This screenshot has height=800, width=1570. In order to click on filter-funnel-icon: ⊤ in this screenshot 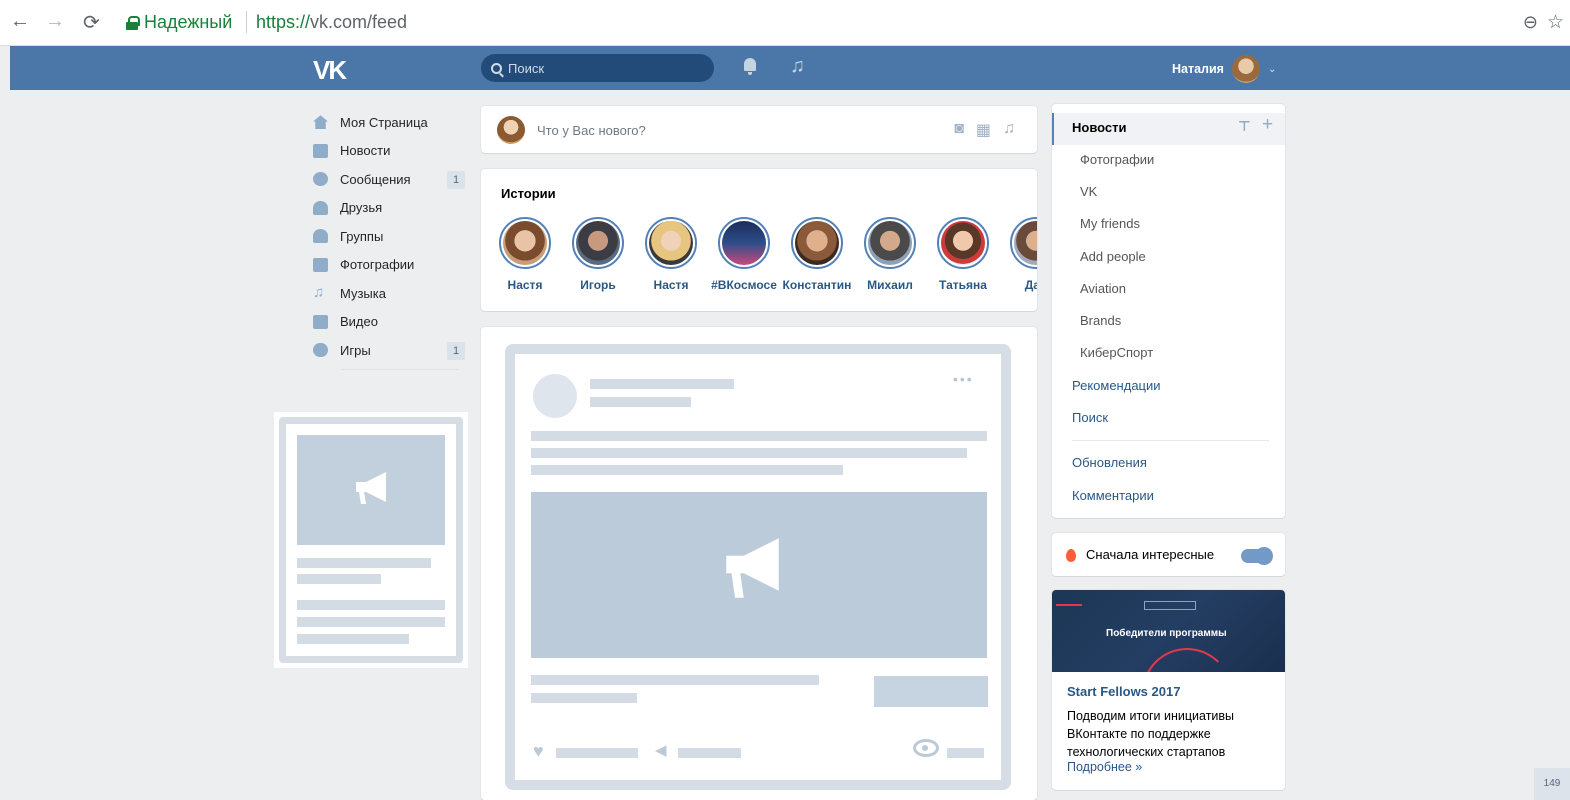, I will do `click(1244, 126)`.